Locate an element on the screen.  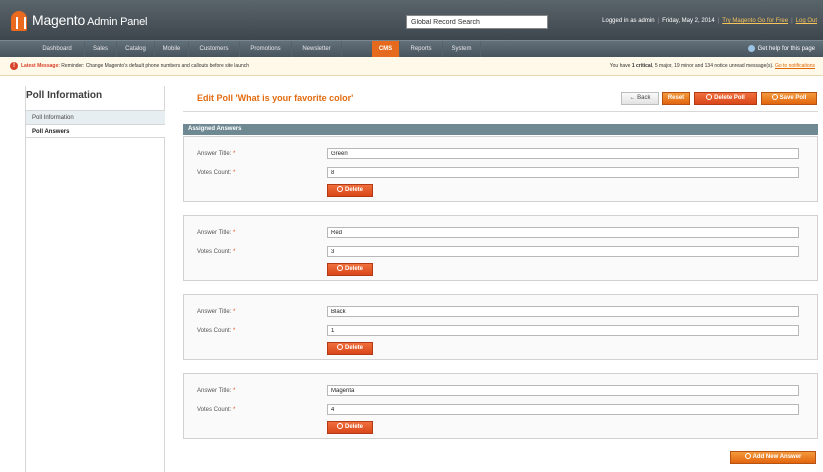
page-title: Edit Poll 'What is your favorite color' is located at coordinates (275, 98).